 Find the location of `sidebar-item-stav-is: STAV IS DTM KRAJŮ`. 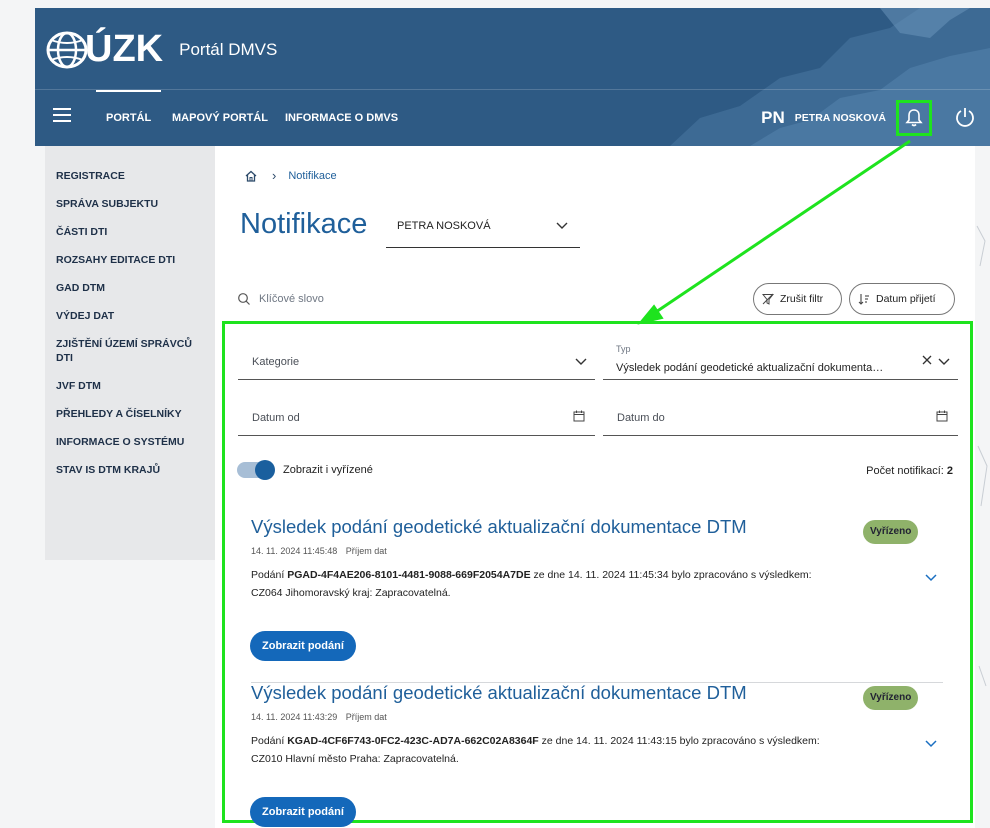

sidebar-item-stav-is: STAV IS DTM KRAJŮ is located at coordinates (130, 470).